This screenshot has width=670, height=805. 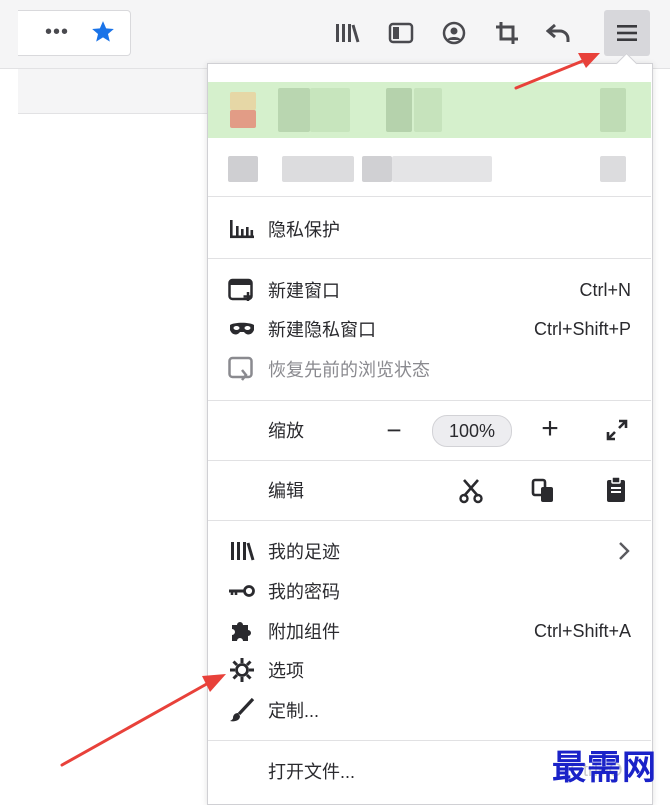 I want to click on zoom-in-button: +, so click(x=550, y=428).